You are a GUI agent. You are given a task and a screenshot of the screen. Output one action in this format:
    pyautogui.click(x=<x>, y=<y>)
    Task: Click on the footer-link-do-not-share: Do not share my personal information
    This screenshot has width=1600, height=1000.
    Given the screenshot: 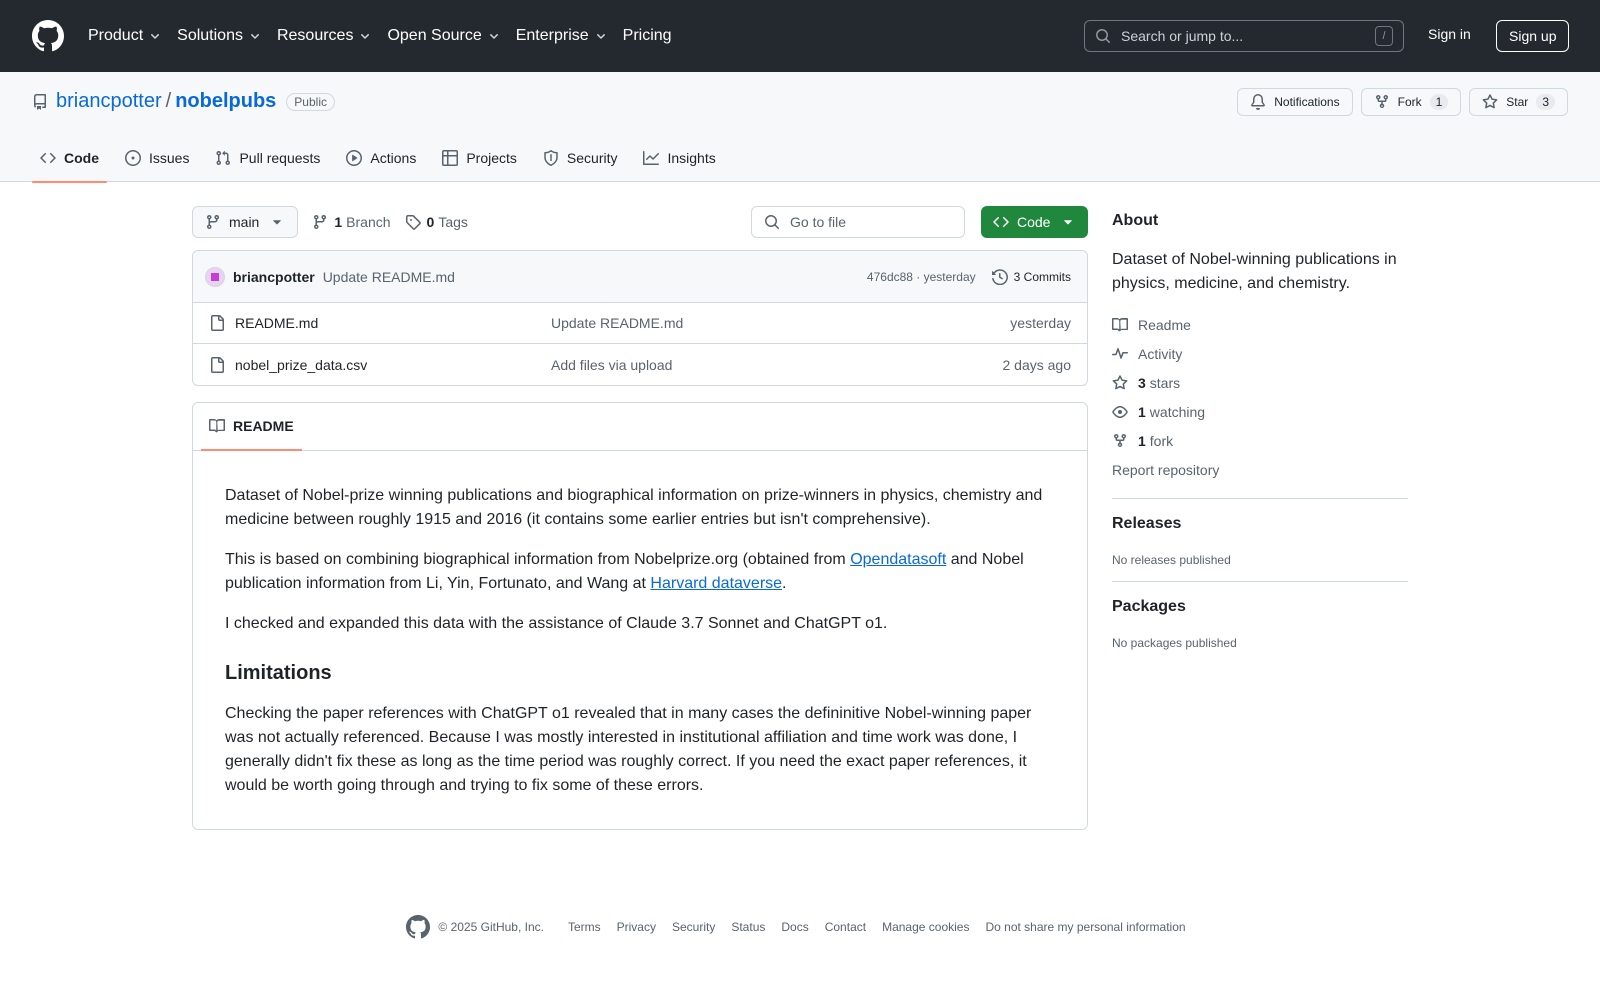 What is the action you would take?
    pyautogui.click(x=1085, y=927)
    